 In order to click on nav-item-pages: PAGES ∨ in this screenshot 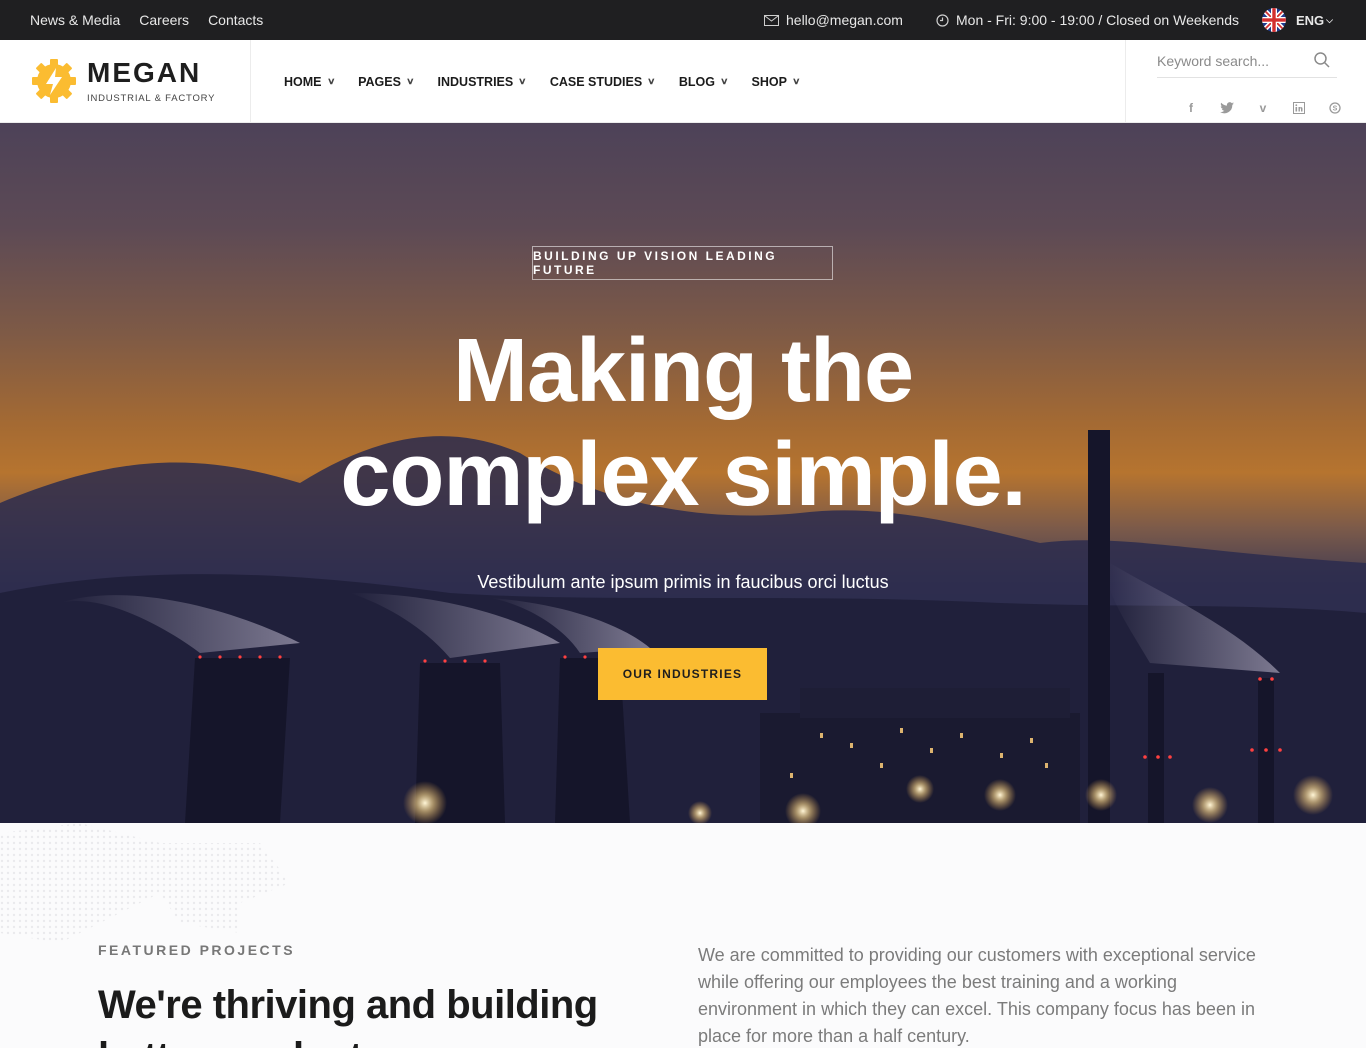, I will do `click(386, 81)`.